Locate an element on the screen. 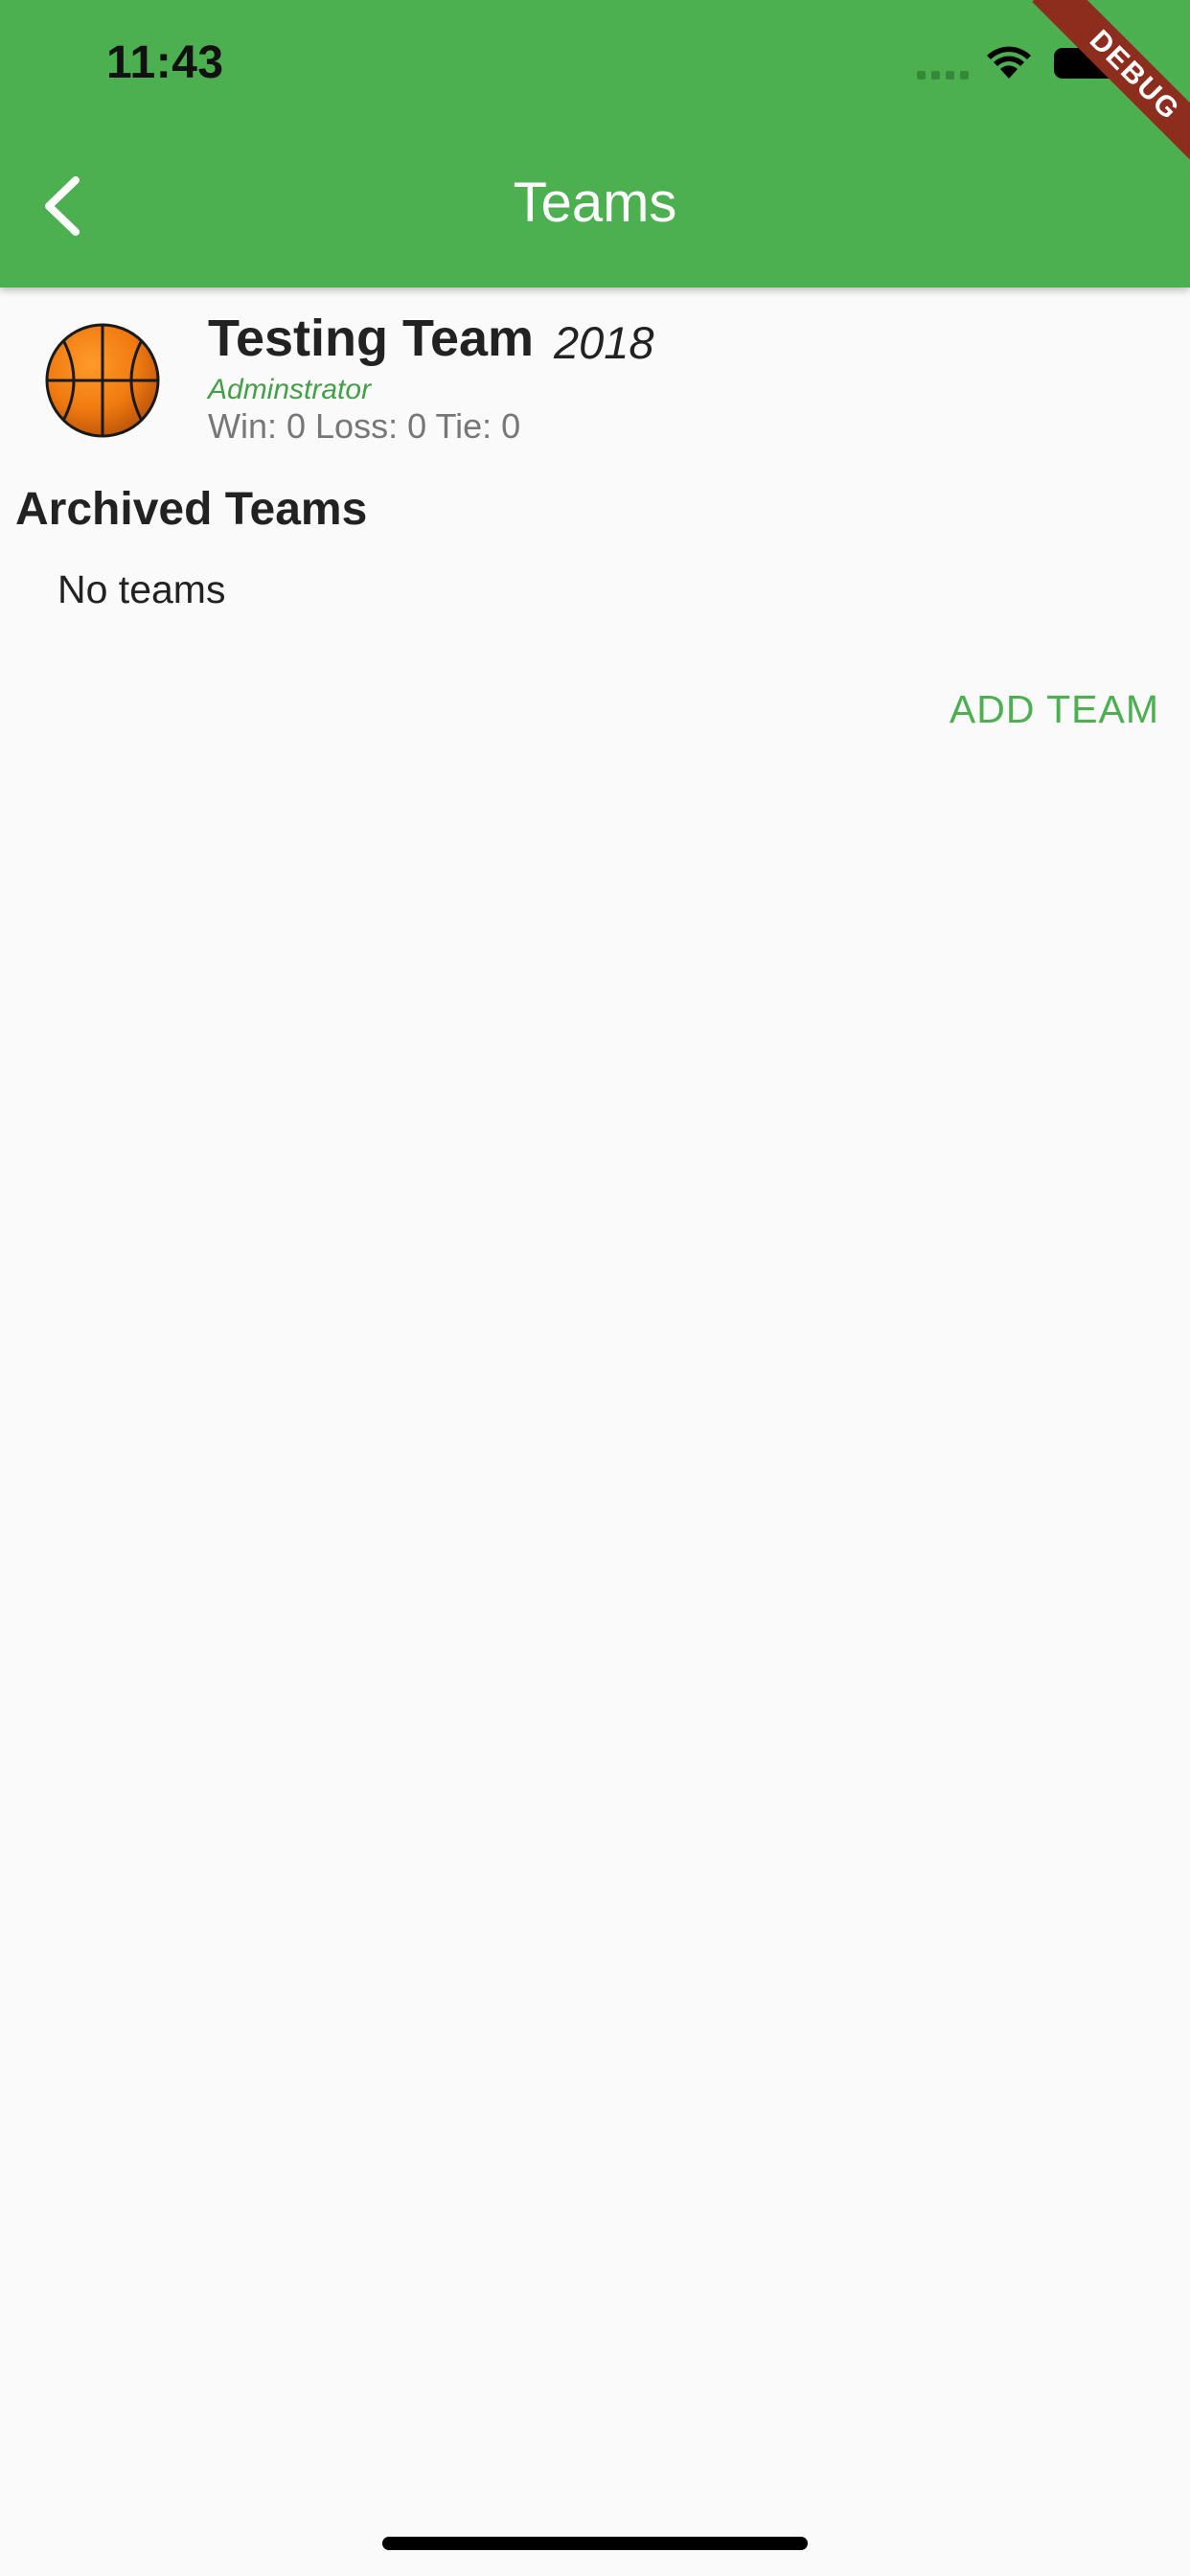 The height and width of the screenshot is (2576, 1190). cellular-signal-icon is located at coordinates (943, 75).